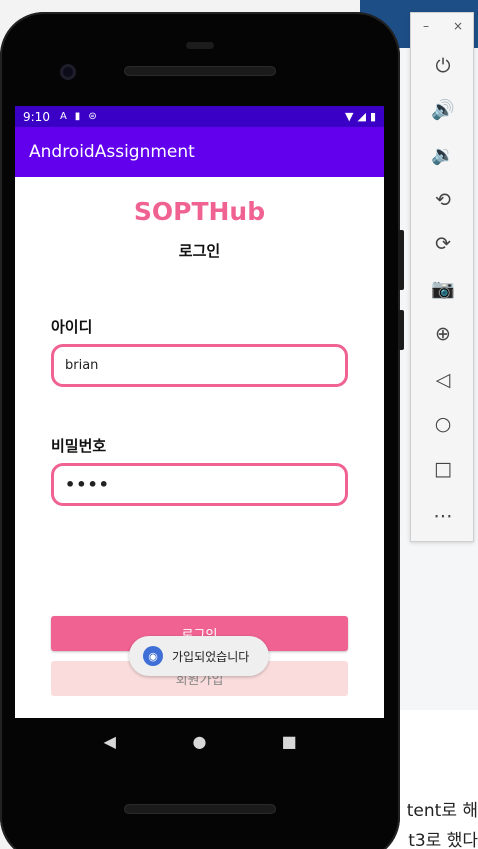  I want to click on volume-down-icon: 🔉, so click(443, 155).